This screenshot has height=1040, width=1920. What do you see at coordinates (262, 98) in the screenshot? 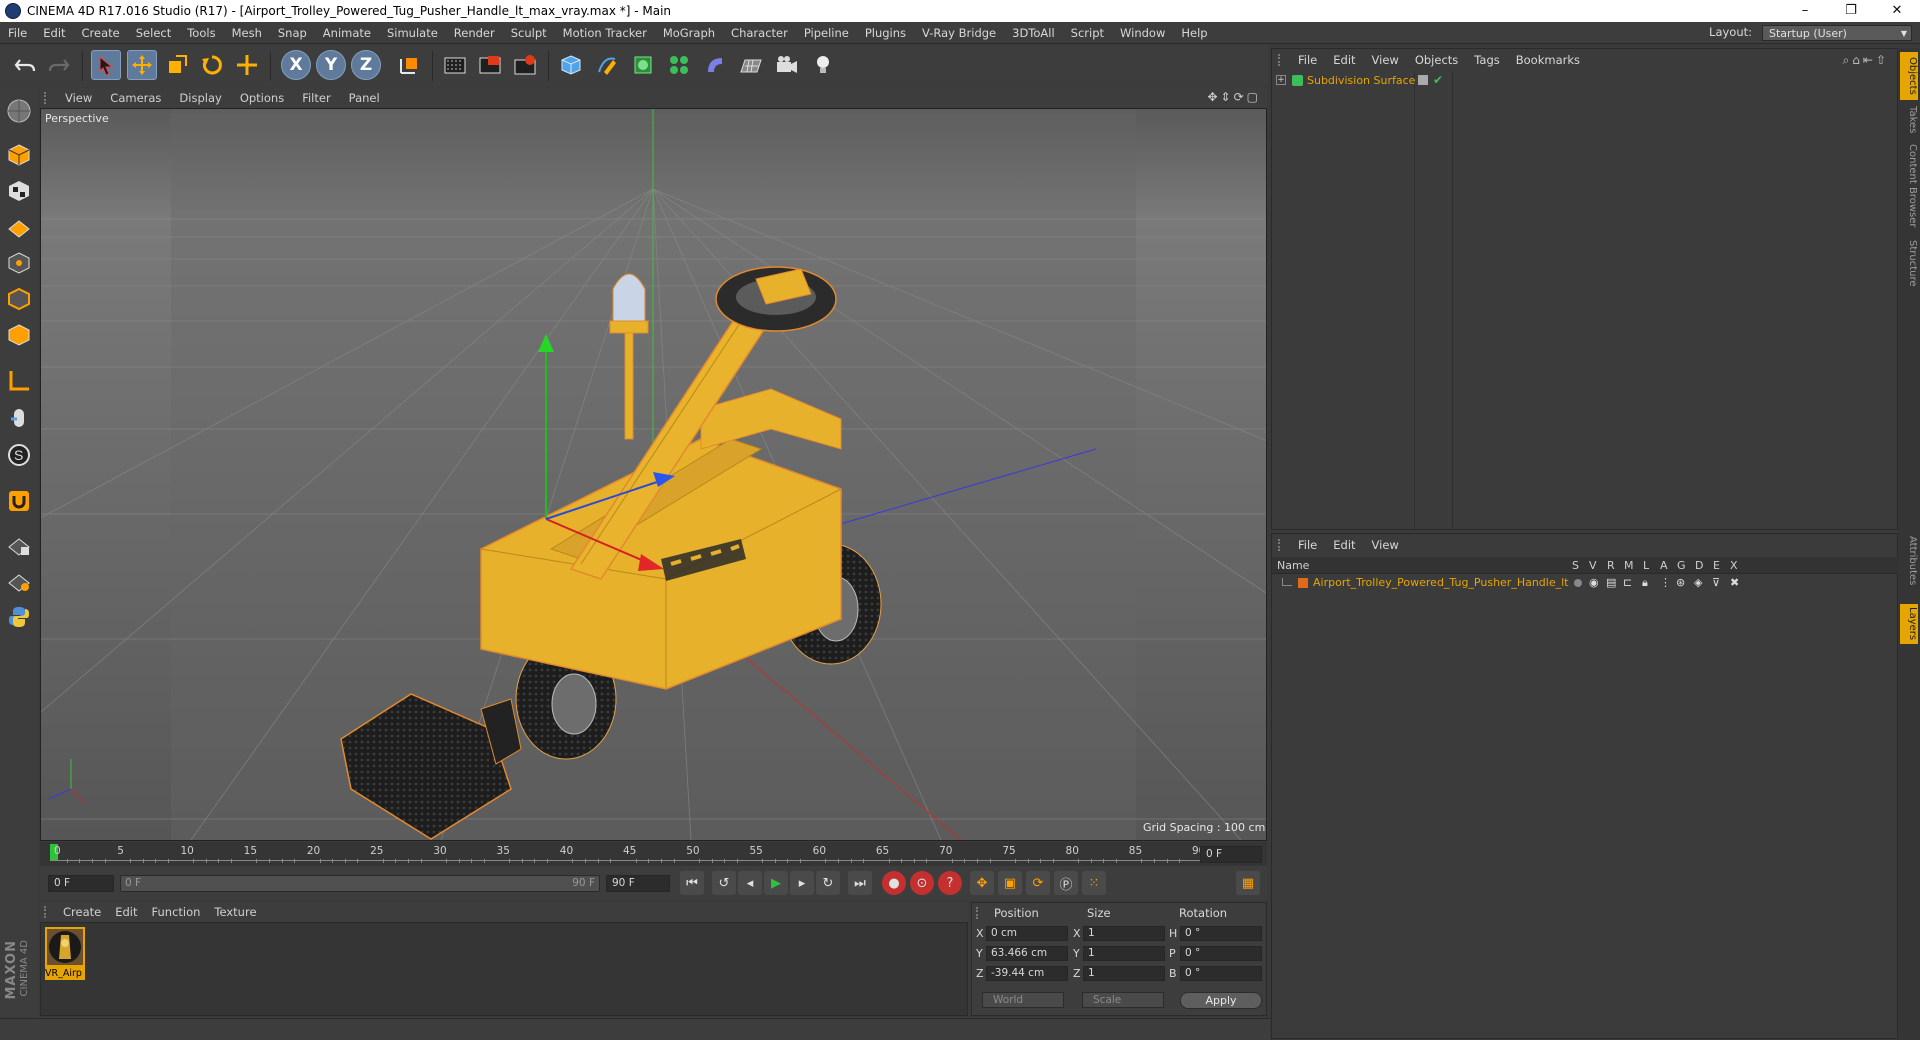
I see `vp-menu-options: Options` at bounding box center [262, 98].